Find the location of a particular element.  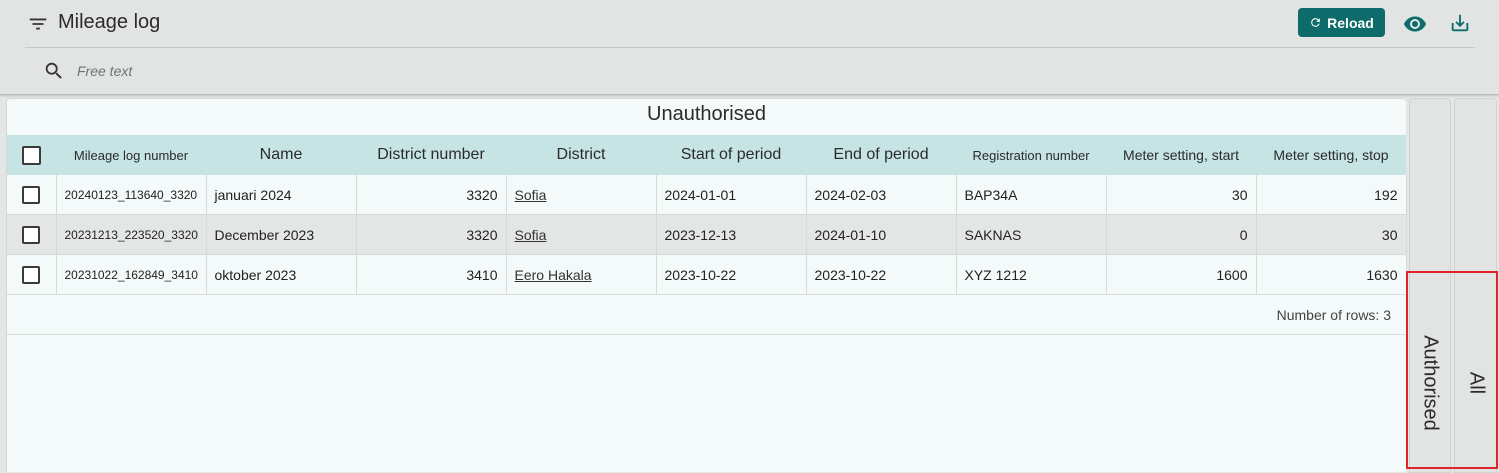

meter-start-cell: 0 is located at coordinates (1181, 234).